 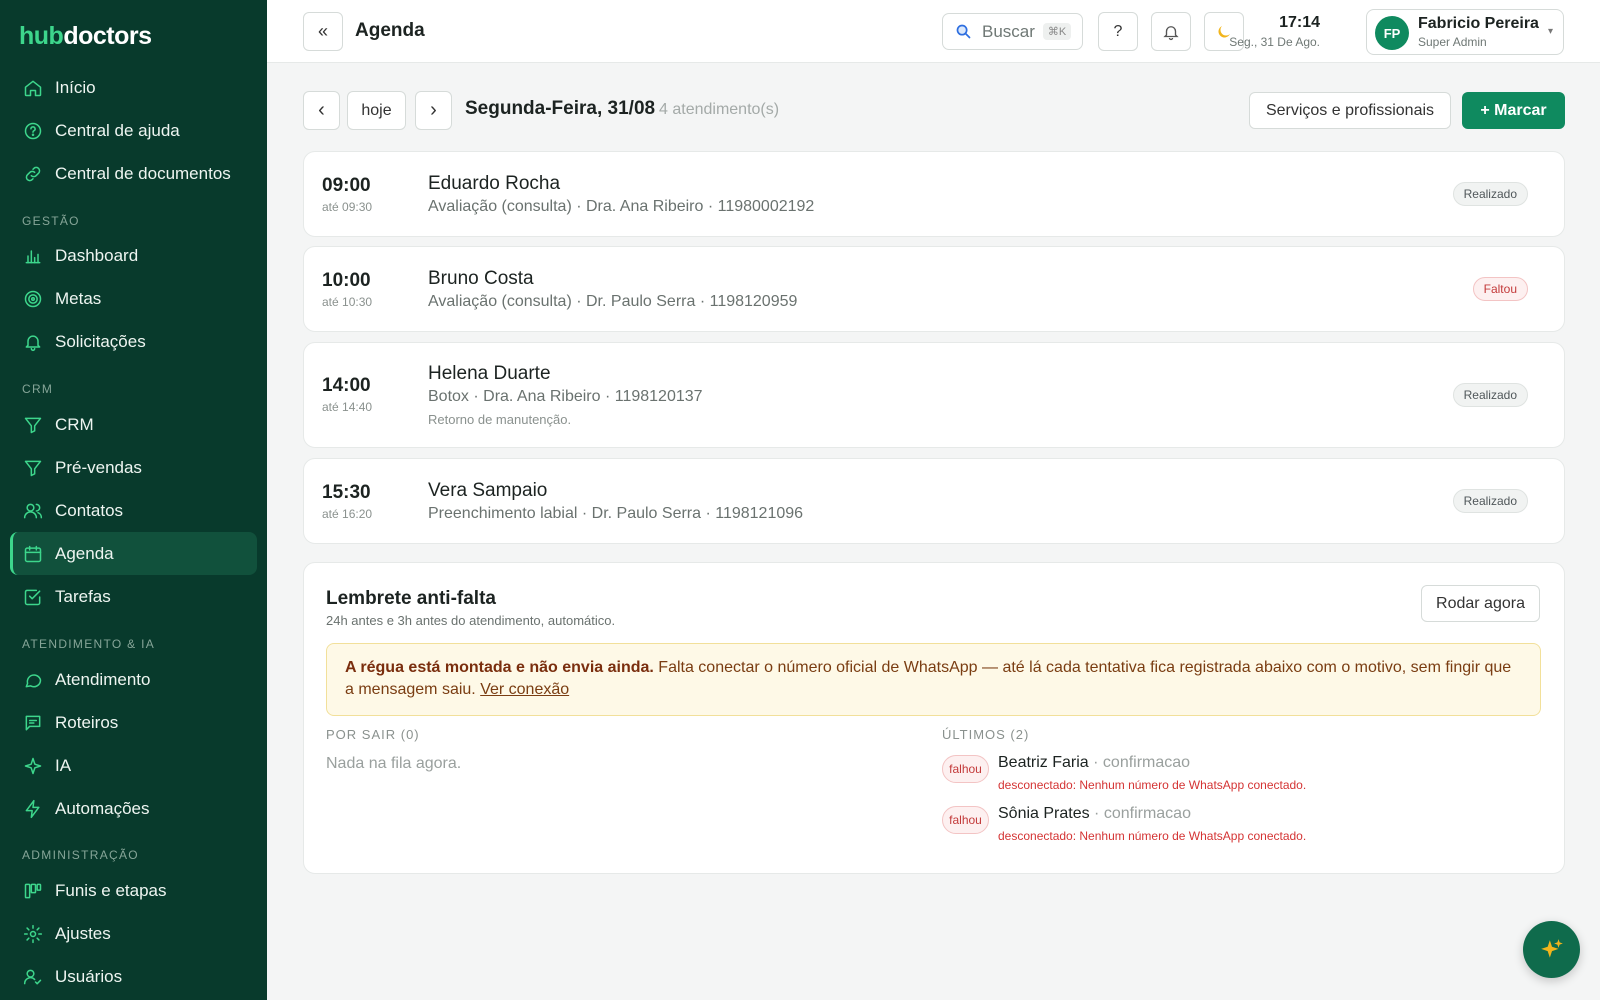 What do you see at coordinates (38, 389) in the screenshot?
I see `section-title-crm: CRM` at bounding box center [38, 389].